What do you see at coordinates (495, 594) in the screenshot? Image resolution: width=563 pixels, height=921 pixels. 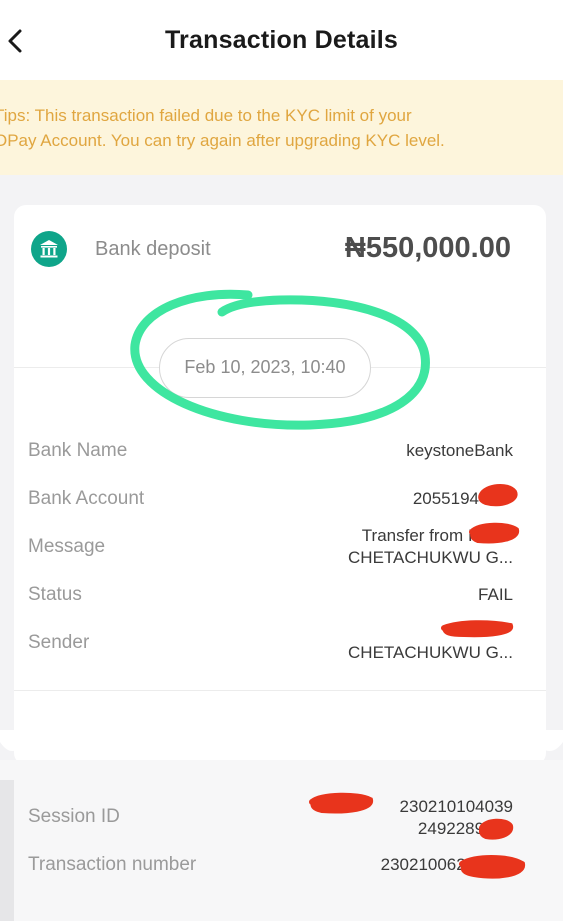 I see `status-value: FAIL` at bounding box center [495, 594].